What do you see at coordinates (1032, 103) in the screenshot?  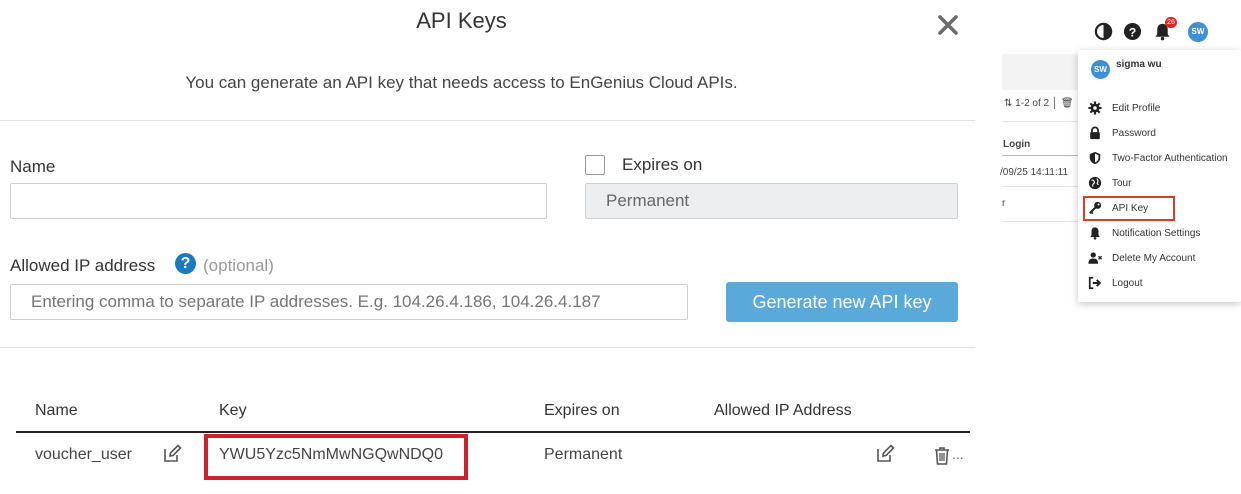 I see `pagination-text: 1-2 of 2` at bounding box center [1032, 103].